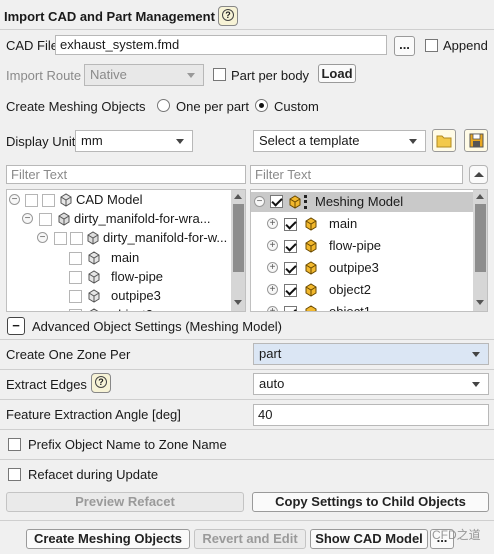  I want to click on help-button: ?, so click(228, 16).